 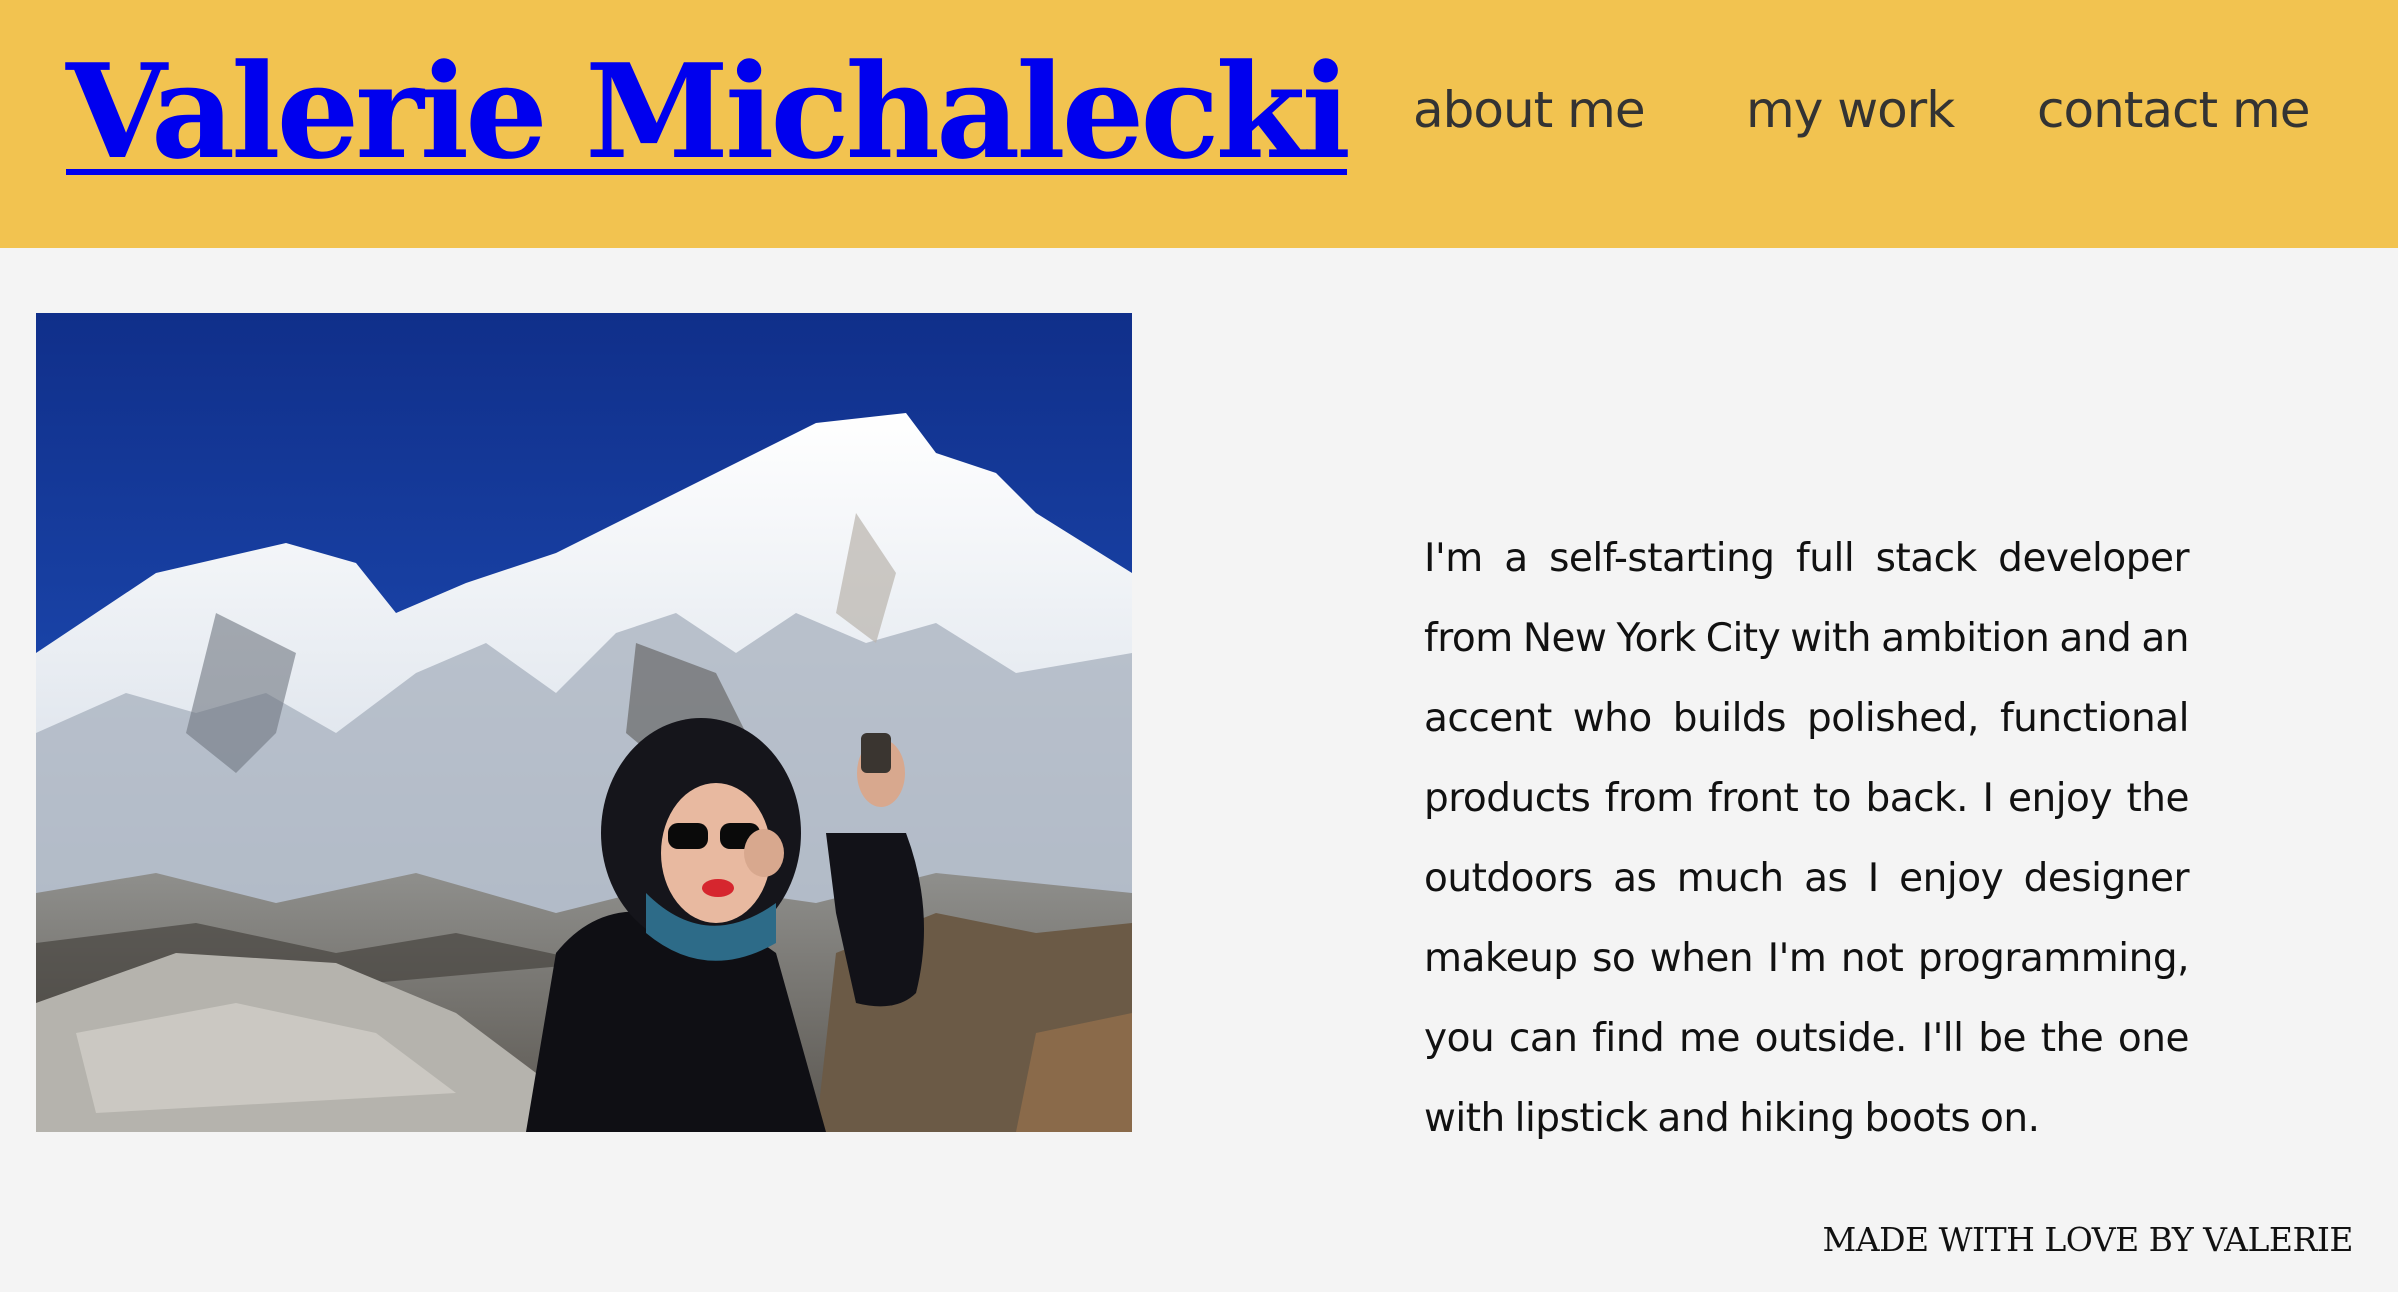 I want to click on site-title-link: Valerie Michalecki, so click(x=708, y=112).